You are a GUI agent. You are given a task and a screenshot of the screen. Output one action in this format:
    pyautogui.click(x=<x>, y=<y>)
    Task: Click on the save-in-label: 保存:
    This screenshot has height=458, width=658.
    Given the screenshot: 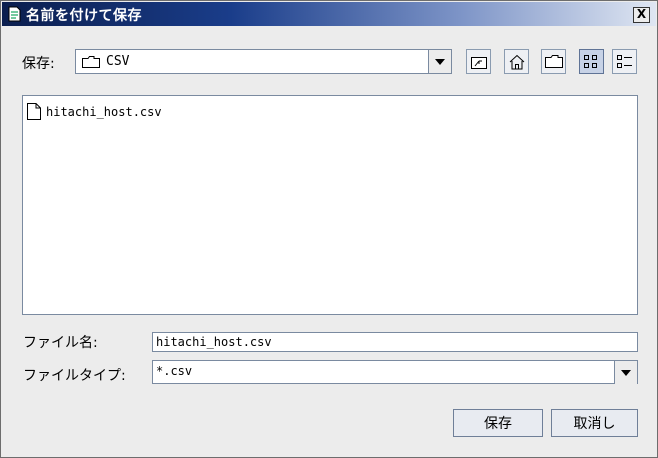 What is the action you would take?
    pyautogui.click(x=38, y=64)
    